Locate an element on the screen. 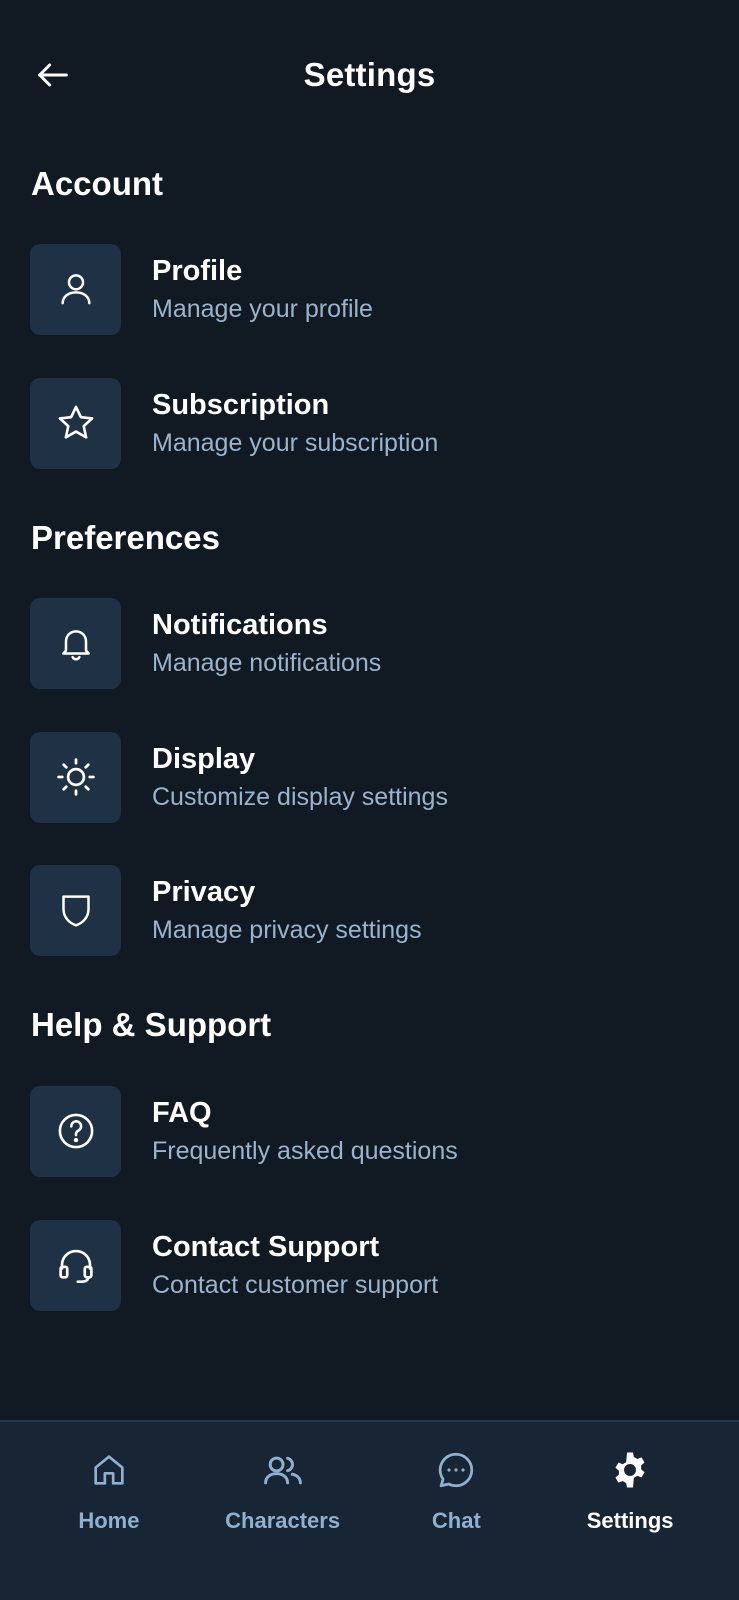 This screenshot has width=739, height=1600. section-title-preferences: Preferences is located at coordinates (125, 537).